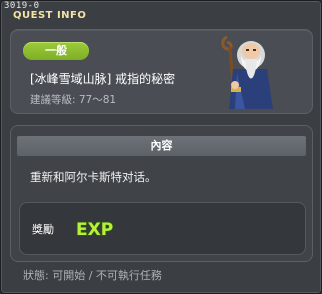 The width and height of the screenshot is (322, 294). I want to click on svg-text: EXP, so click(94, 230).